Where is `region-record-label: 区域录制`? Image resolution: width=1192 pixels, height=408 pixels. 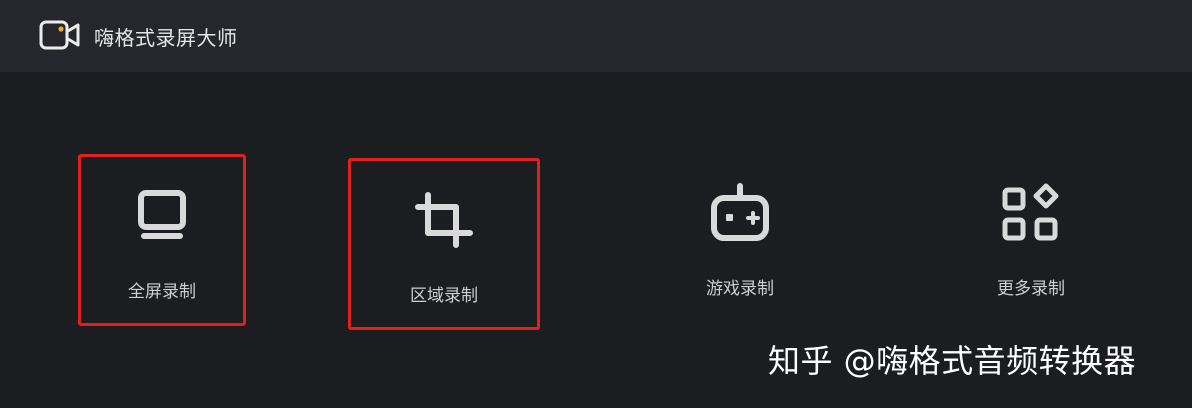 region-record-label: 区域录制 is located at coordinates (444, 296).